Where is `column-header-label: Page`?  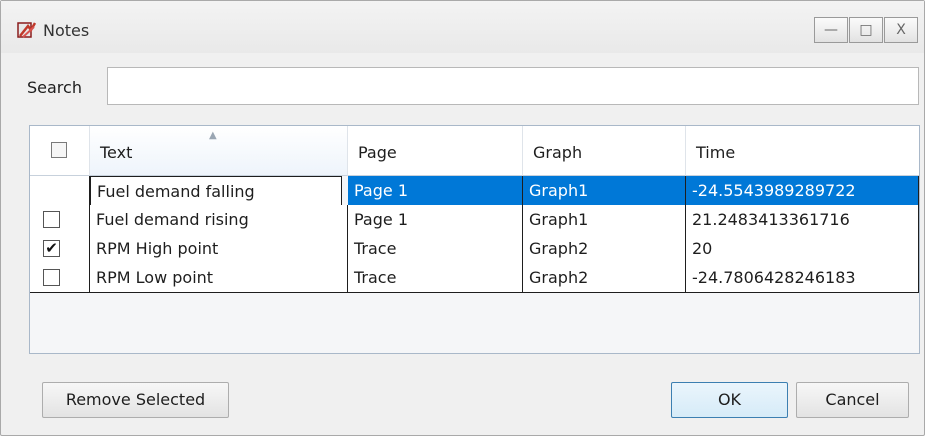 column-header-label: Page is located at coordinates (377, 152).